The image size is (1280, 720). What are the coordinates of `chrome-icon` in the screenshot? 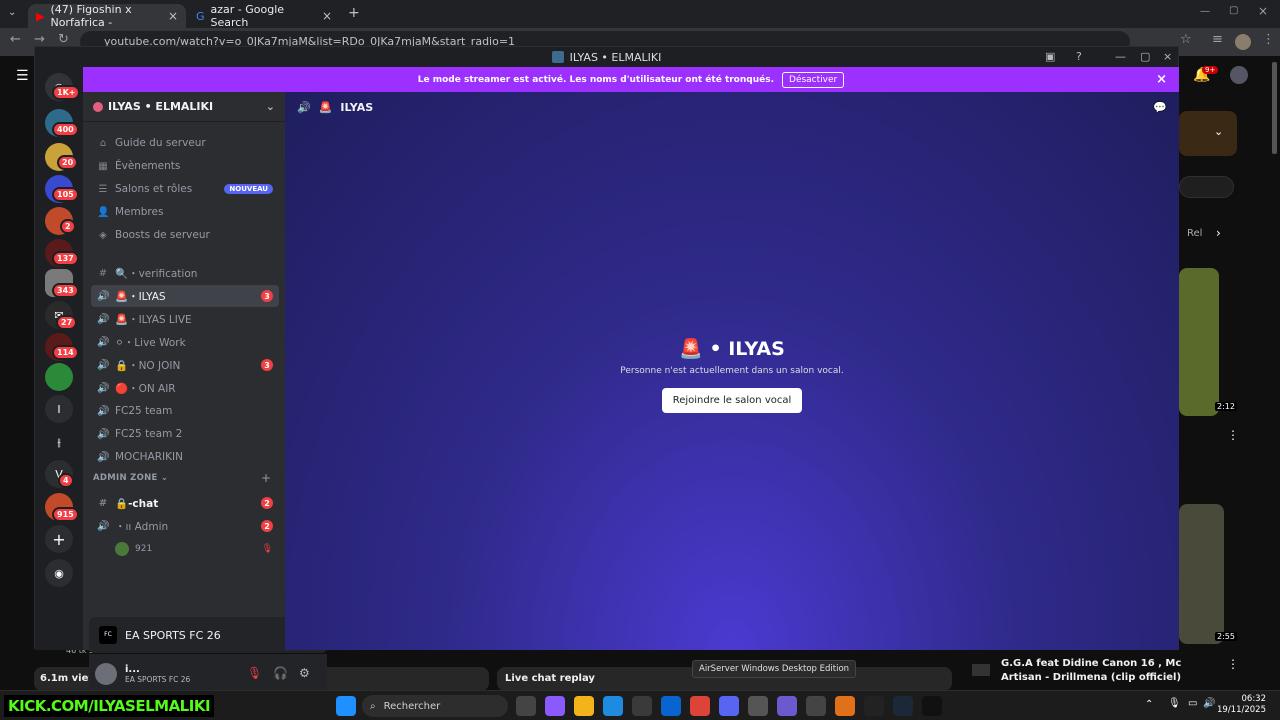 It's located at (700, 706).